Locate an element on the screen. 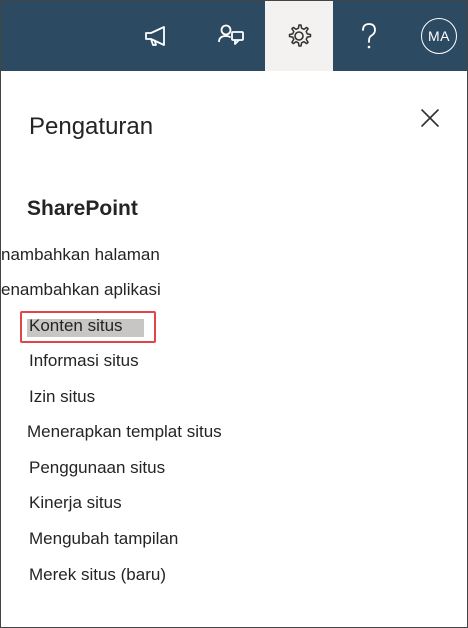 The image size is (468, 628). menu-item-site-contents: Konten situs is located at coordinates (76, 326).